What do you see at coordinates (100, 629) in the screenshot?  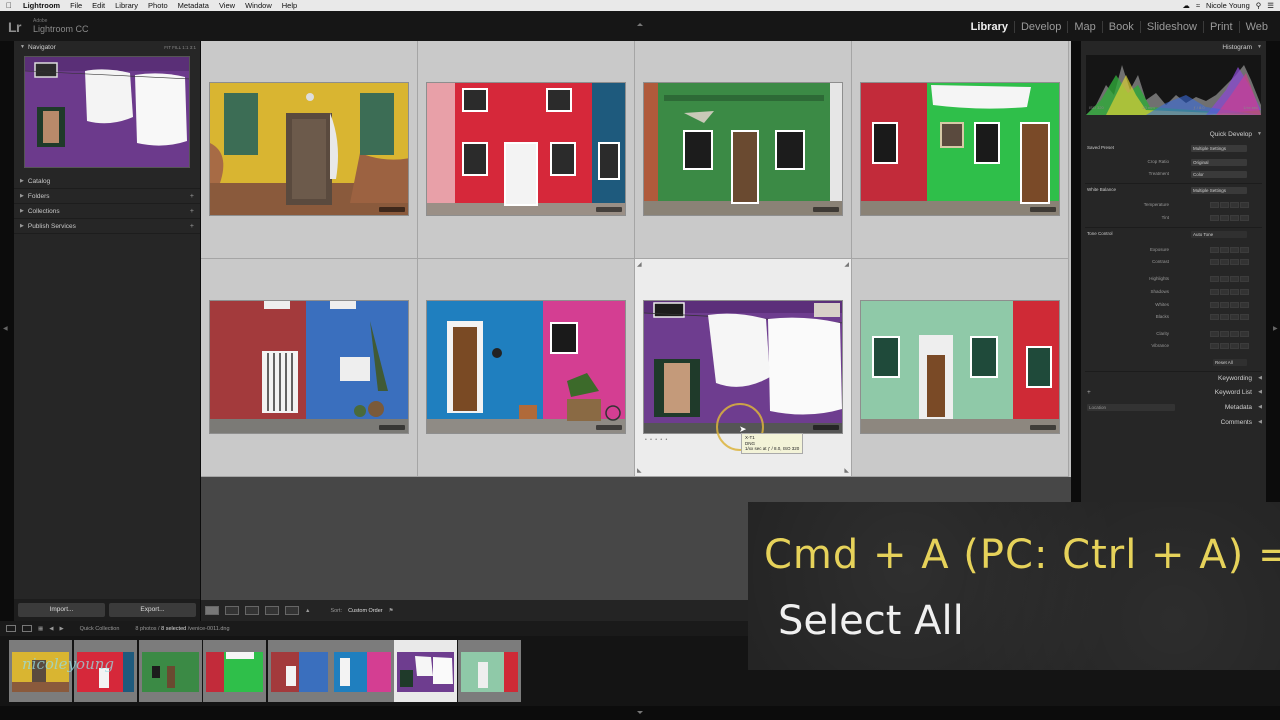 I see `filmstrip-source: Quick Collection` at bounding box center [100, 629].